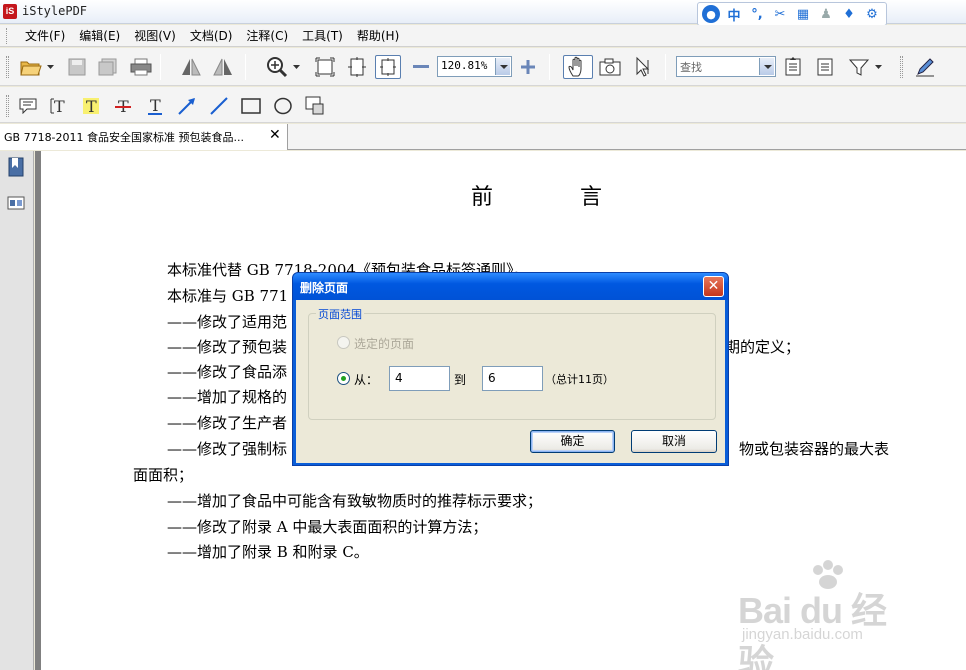 The width and height of the screenshot is (966, 670). Describe the element at coordinates (275, 135) in the screenshot. I see `tab-close-icon: ✕` at that location.